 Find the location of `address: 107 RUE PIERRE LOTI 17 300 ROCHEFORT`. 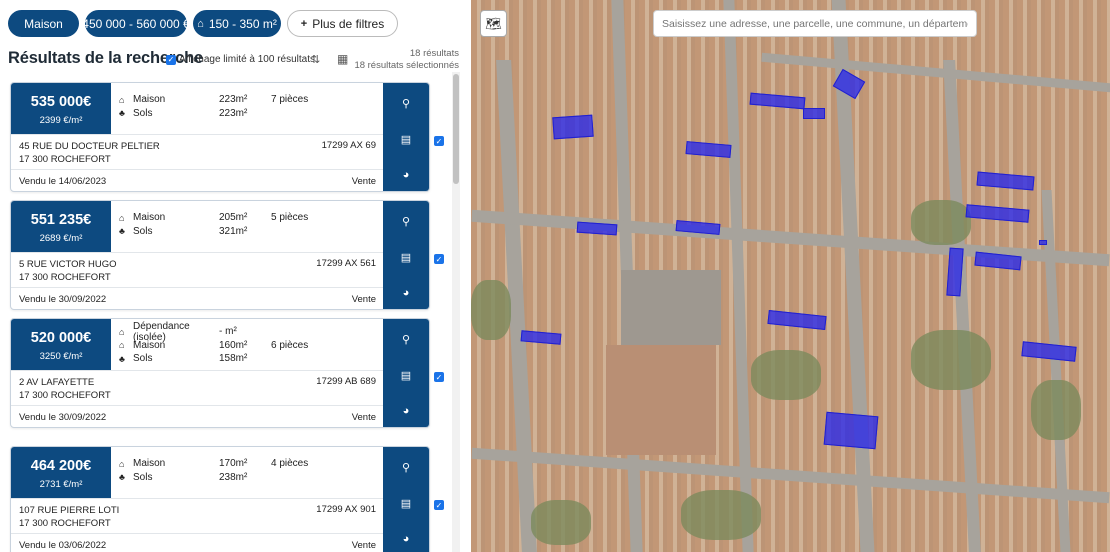

address: 107 RUE PIERRE LOTI 17 300 ROCHEFORT is located at coordinates (69, 517).